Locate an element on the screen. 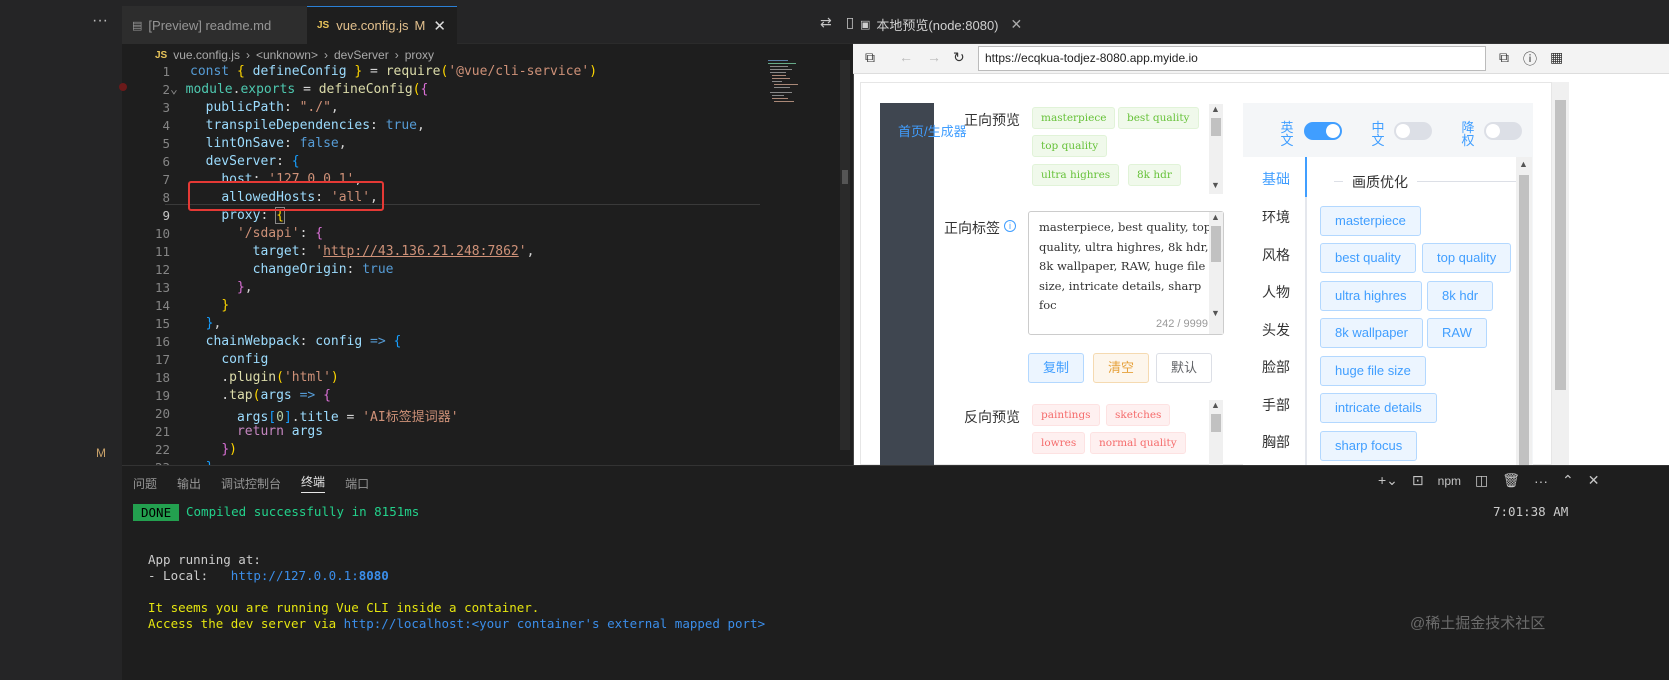 Image resolution: width=1669 pixels, height=680 pixels. page-scrollbar is located at coordinates (1560, 273).